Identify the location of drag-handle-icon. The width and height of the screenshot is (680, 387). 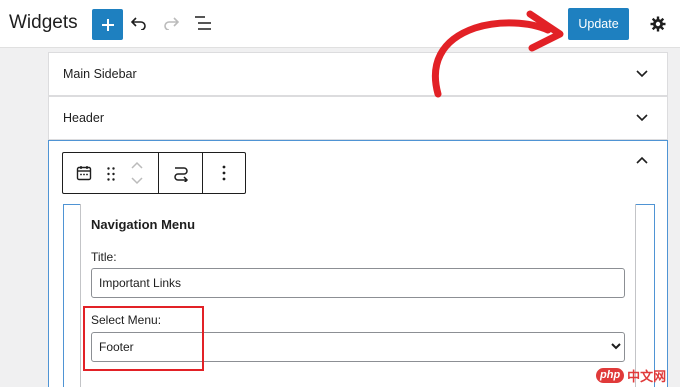
(111, 174).